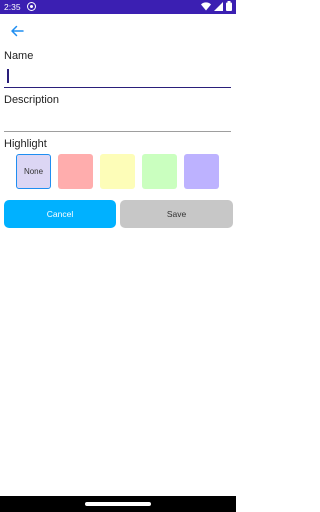 The width and height of the screenshot is (320, 512). What do you see at coordinates (229, 6) in the screenshot?
I see `battery-icon` at bounding box center [229, 6].